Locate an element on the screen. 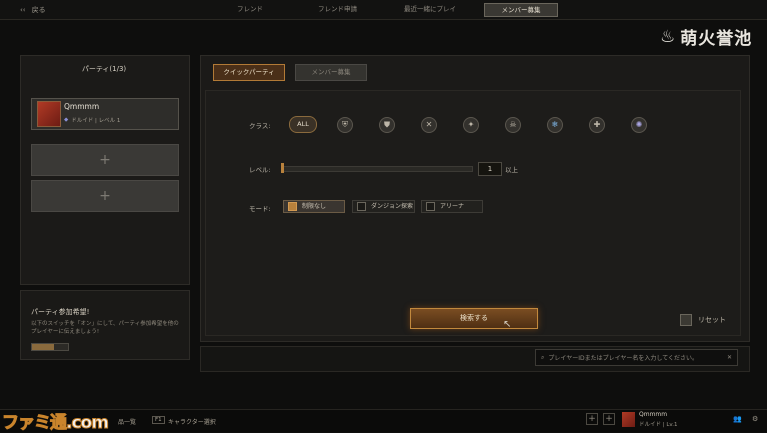  mode-label: モード: is located at coordinates (260, 209).